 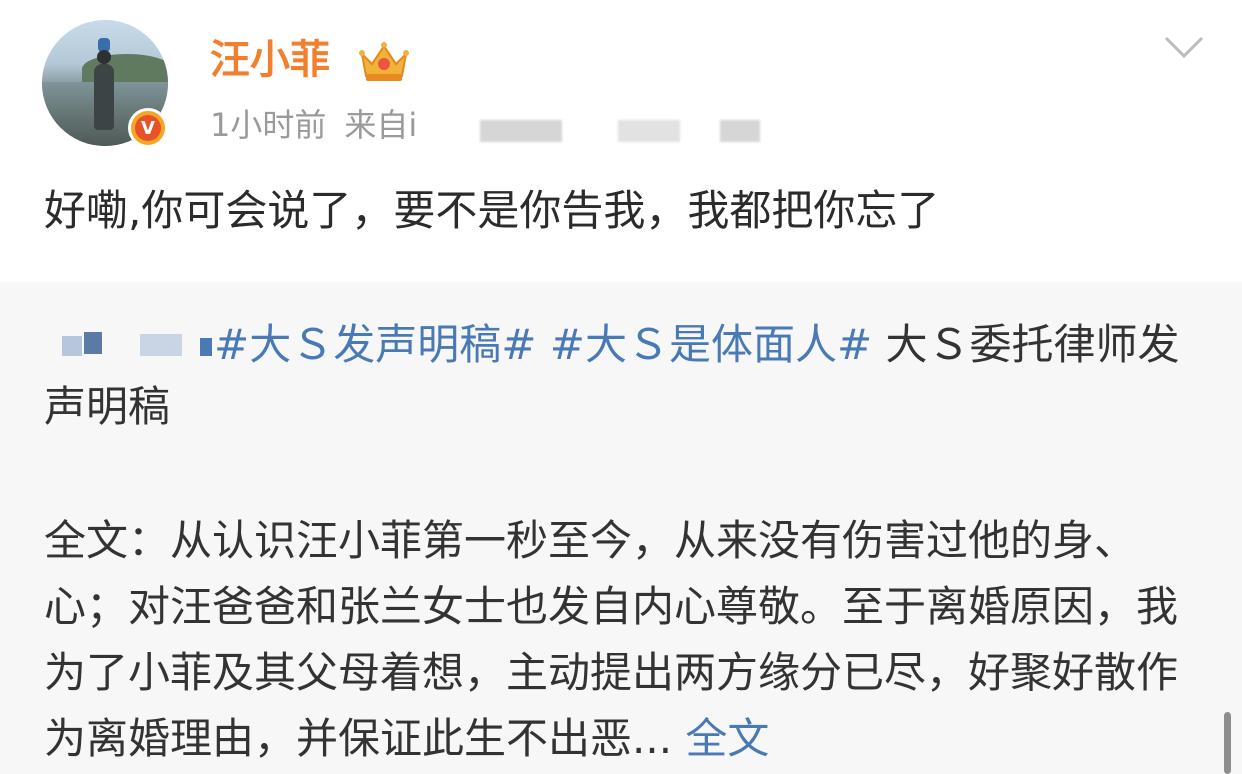 I want to click on post-source: 来自i, so click(x=380, y=125).